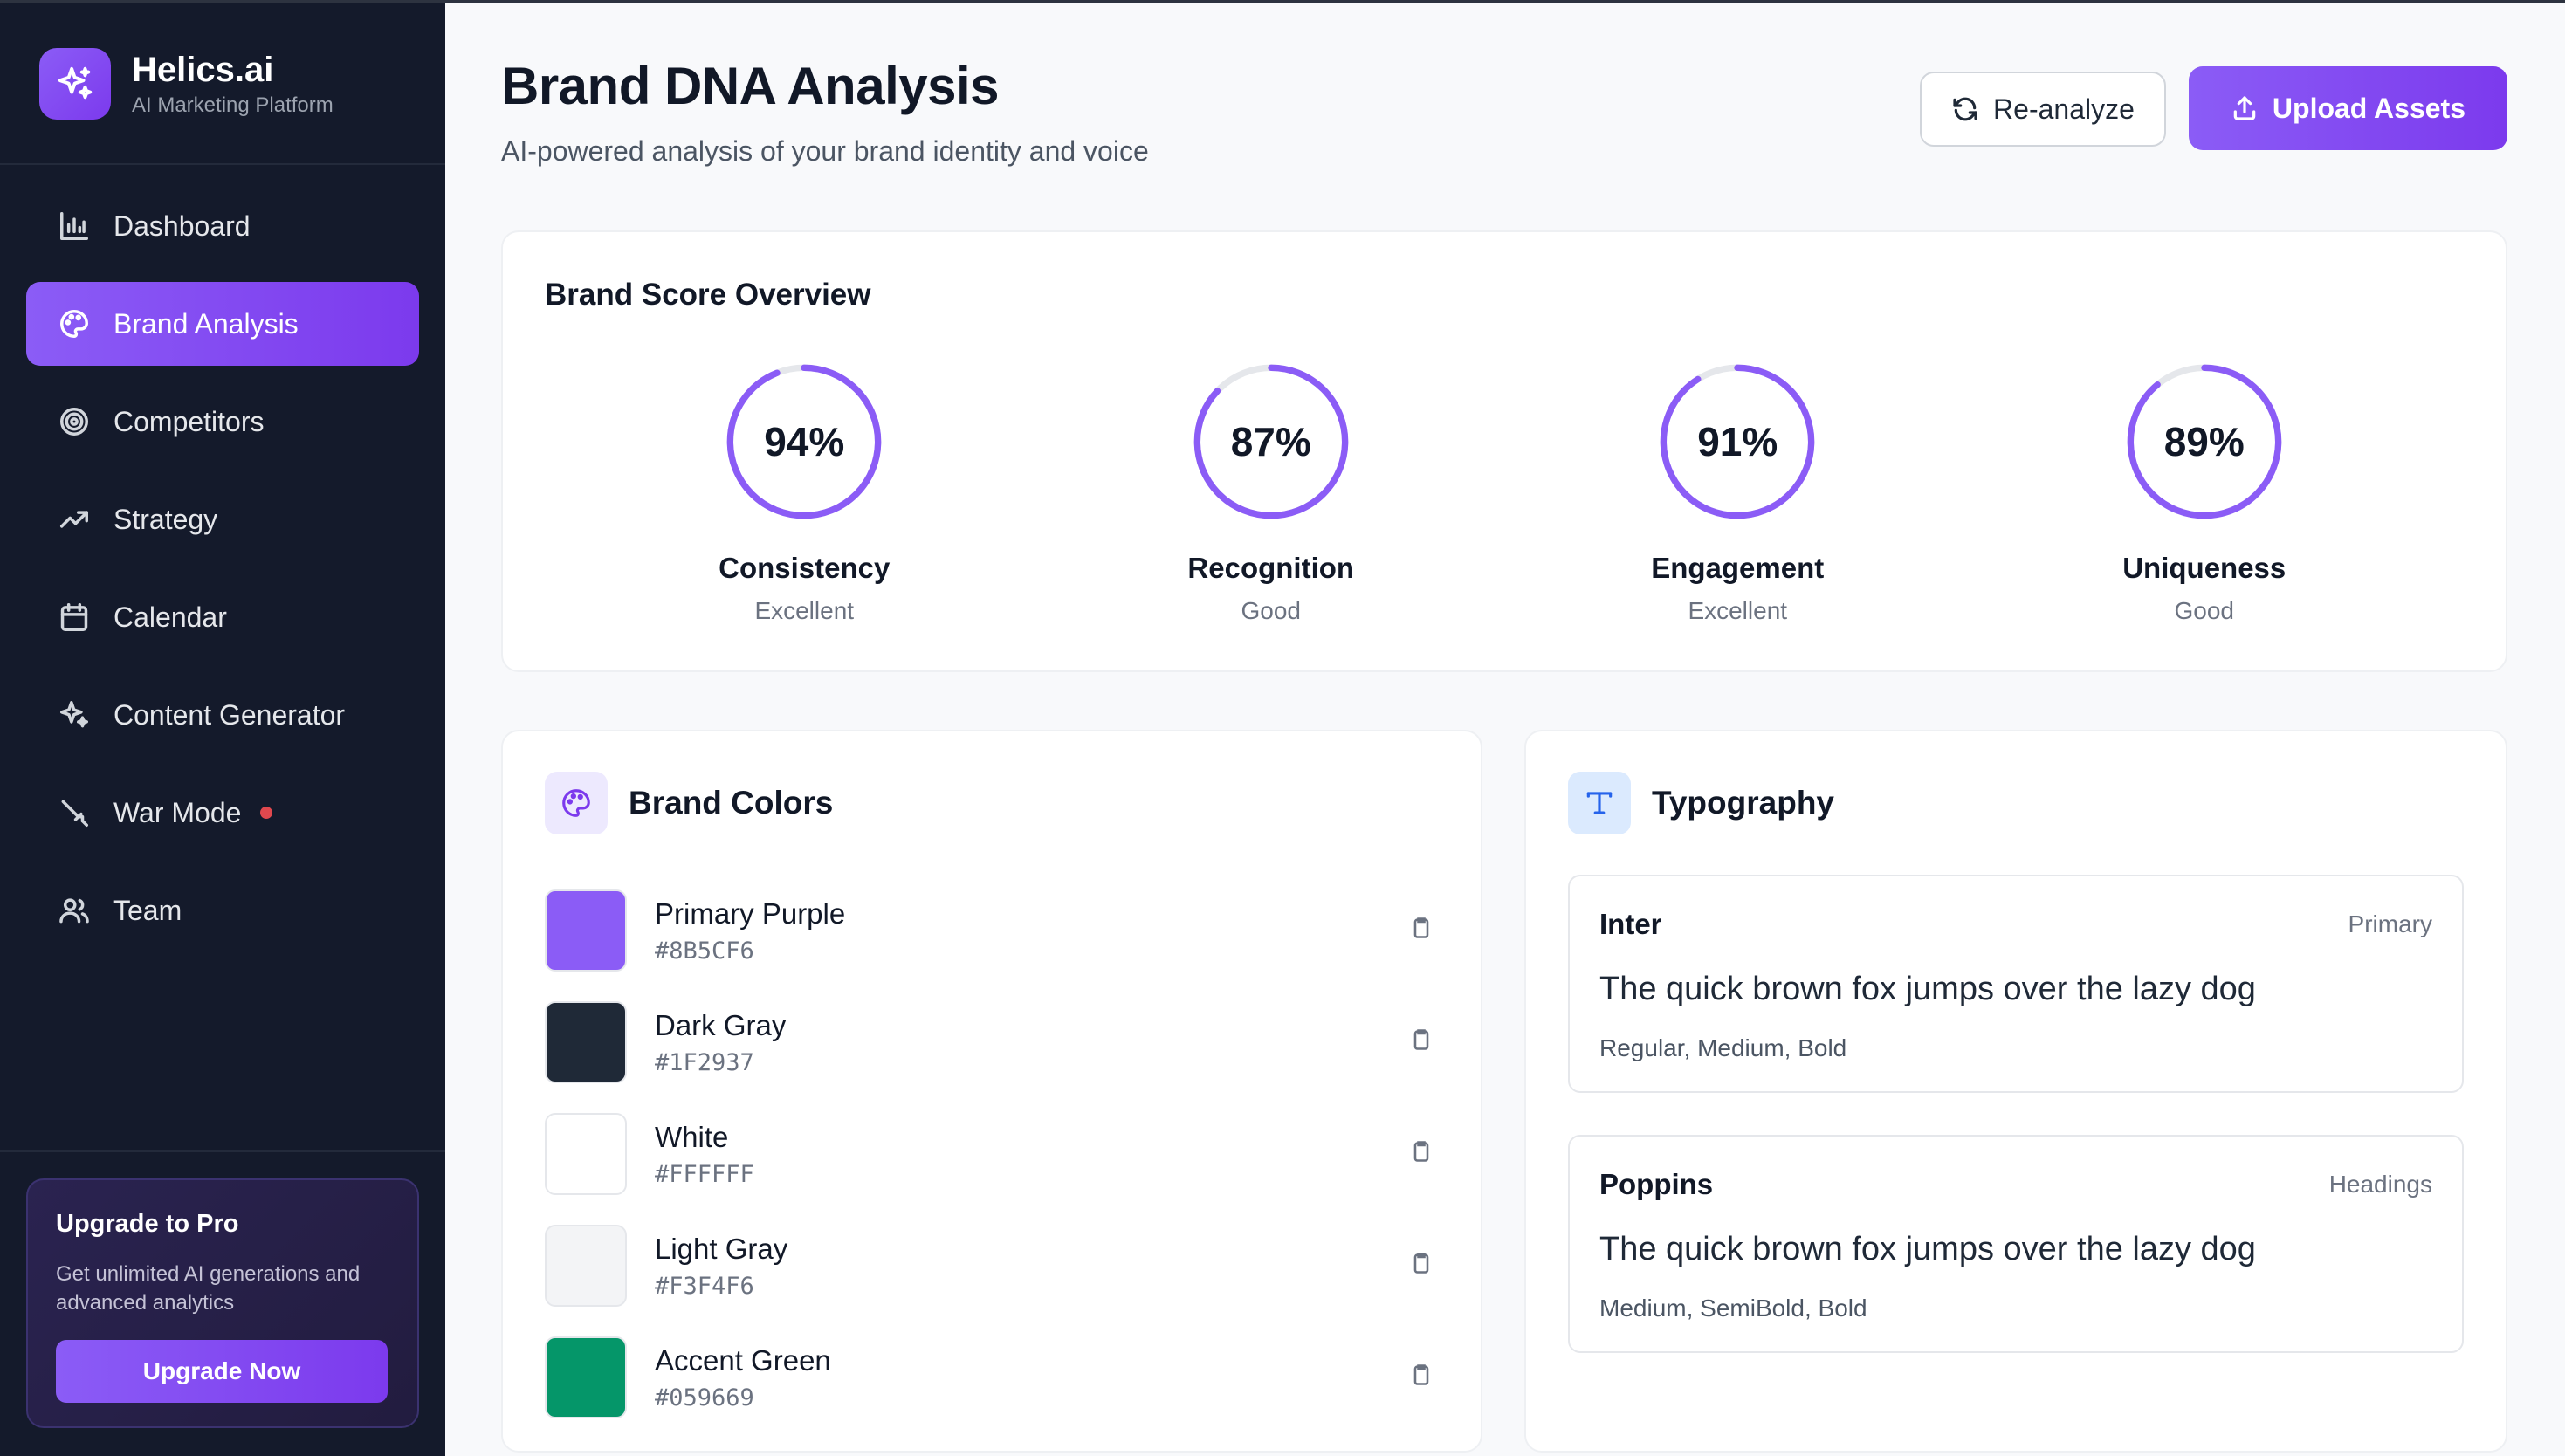  I want to click on score-engagement: 91% Engagement Excellent, so click(1737, 493).